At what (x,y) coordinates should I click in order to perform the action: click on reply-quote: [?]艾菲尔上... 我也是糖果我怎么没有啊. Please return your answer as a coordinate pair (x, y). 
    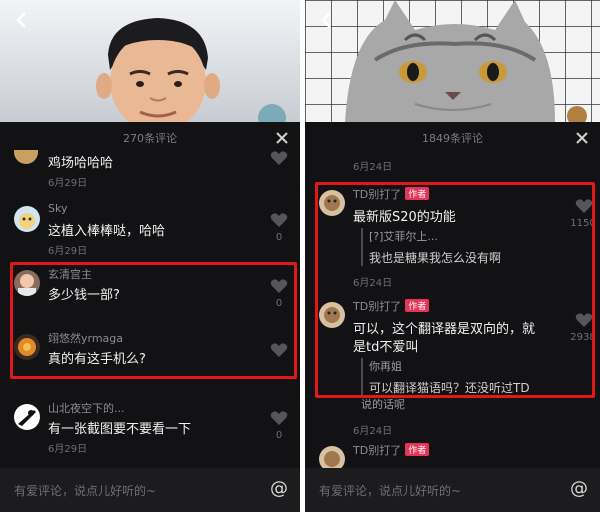
    Looking at the image, I should click on (431, 247).